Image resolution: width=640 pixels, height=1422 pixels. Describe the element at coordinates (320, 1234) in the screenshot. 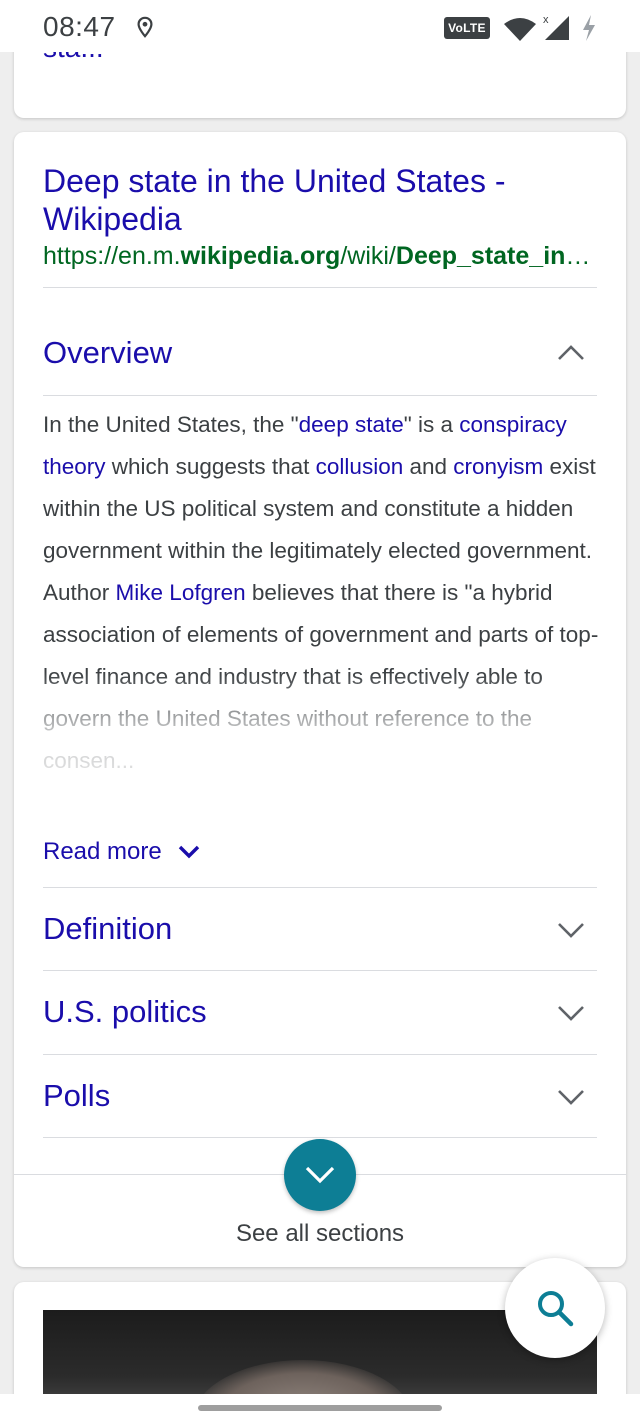

I see `see-all-sections-label: See all sections` at that location.